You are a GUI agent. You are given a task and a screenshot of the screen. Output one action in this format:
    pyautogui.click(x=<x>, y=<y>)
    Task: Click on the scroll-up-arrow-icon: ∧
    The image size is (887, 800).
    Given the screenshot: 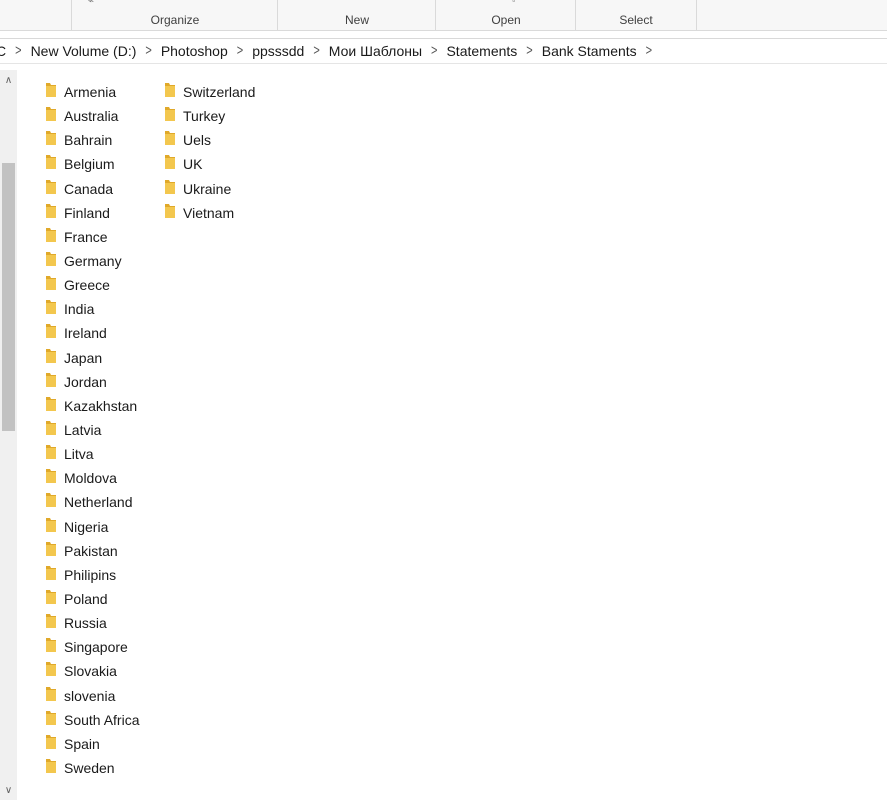 What is the action you would take?
    pyautogui.click(x=8, y=80)
    